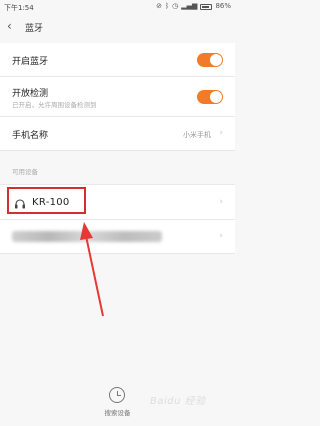  I want to click on bluetooth-toggle-switch, so click(210, 60).